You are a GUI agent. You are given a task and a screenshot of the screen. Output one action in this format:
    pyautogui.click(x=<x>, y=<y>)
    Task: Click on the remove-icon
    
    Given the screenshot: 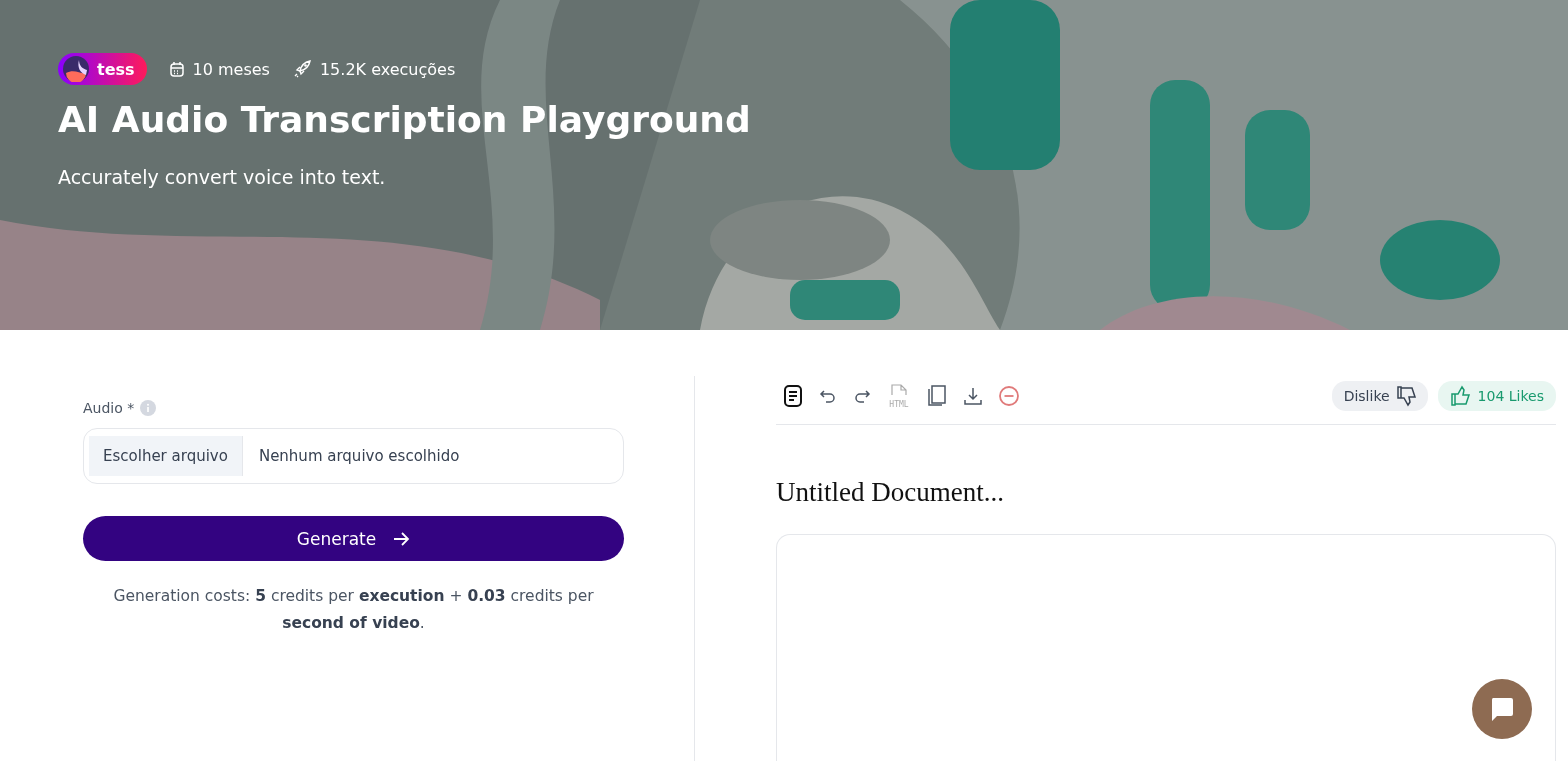 What is the action you would take?
    pyautogui.click(x=1009, y=396)
    